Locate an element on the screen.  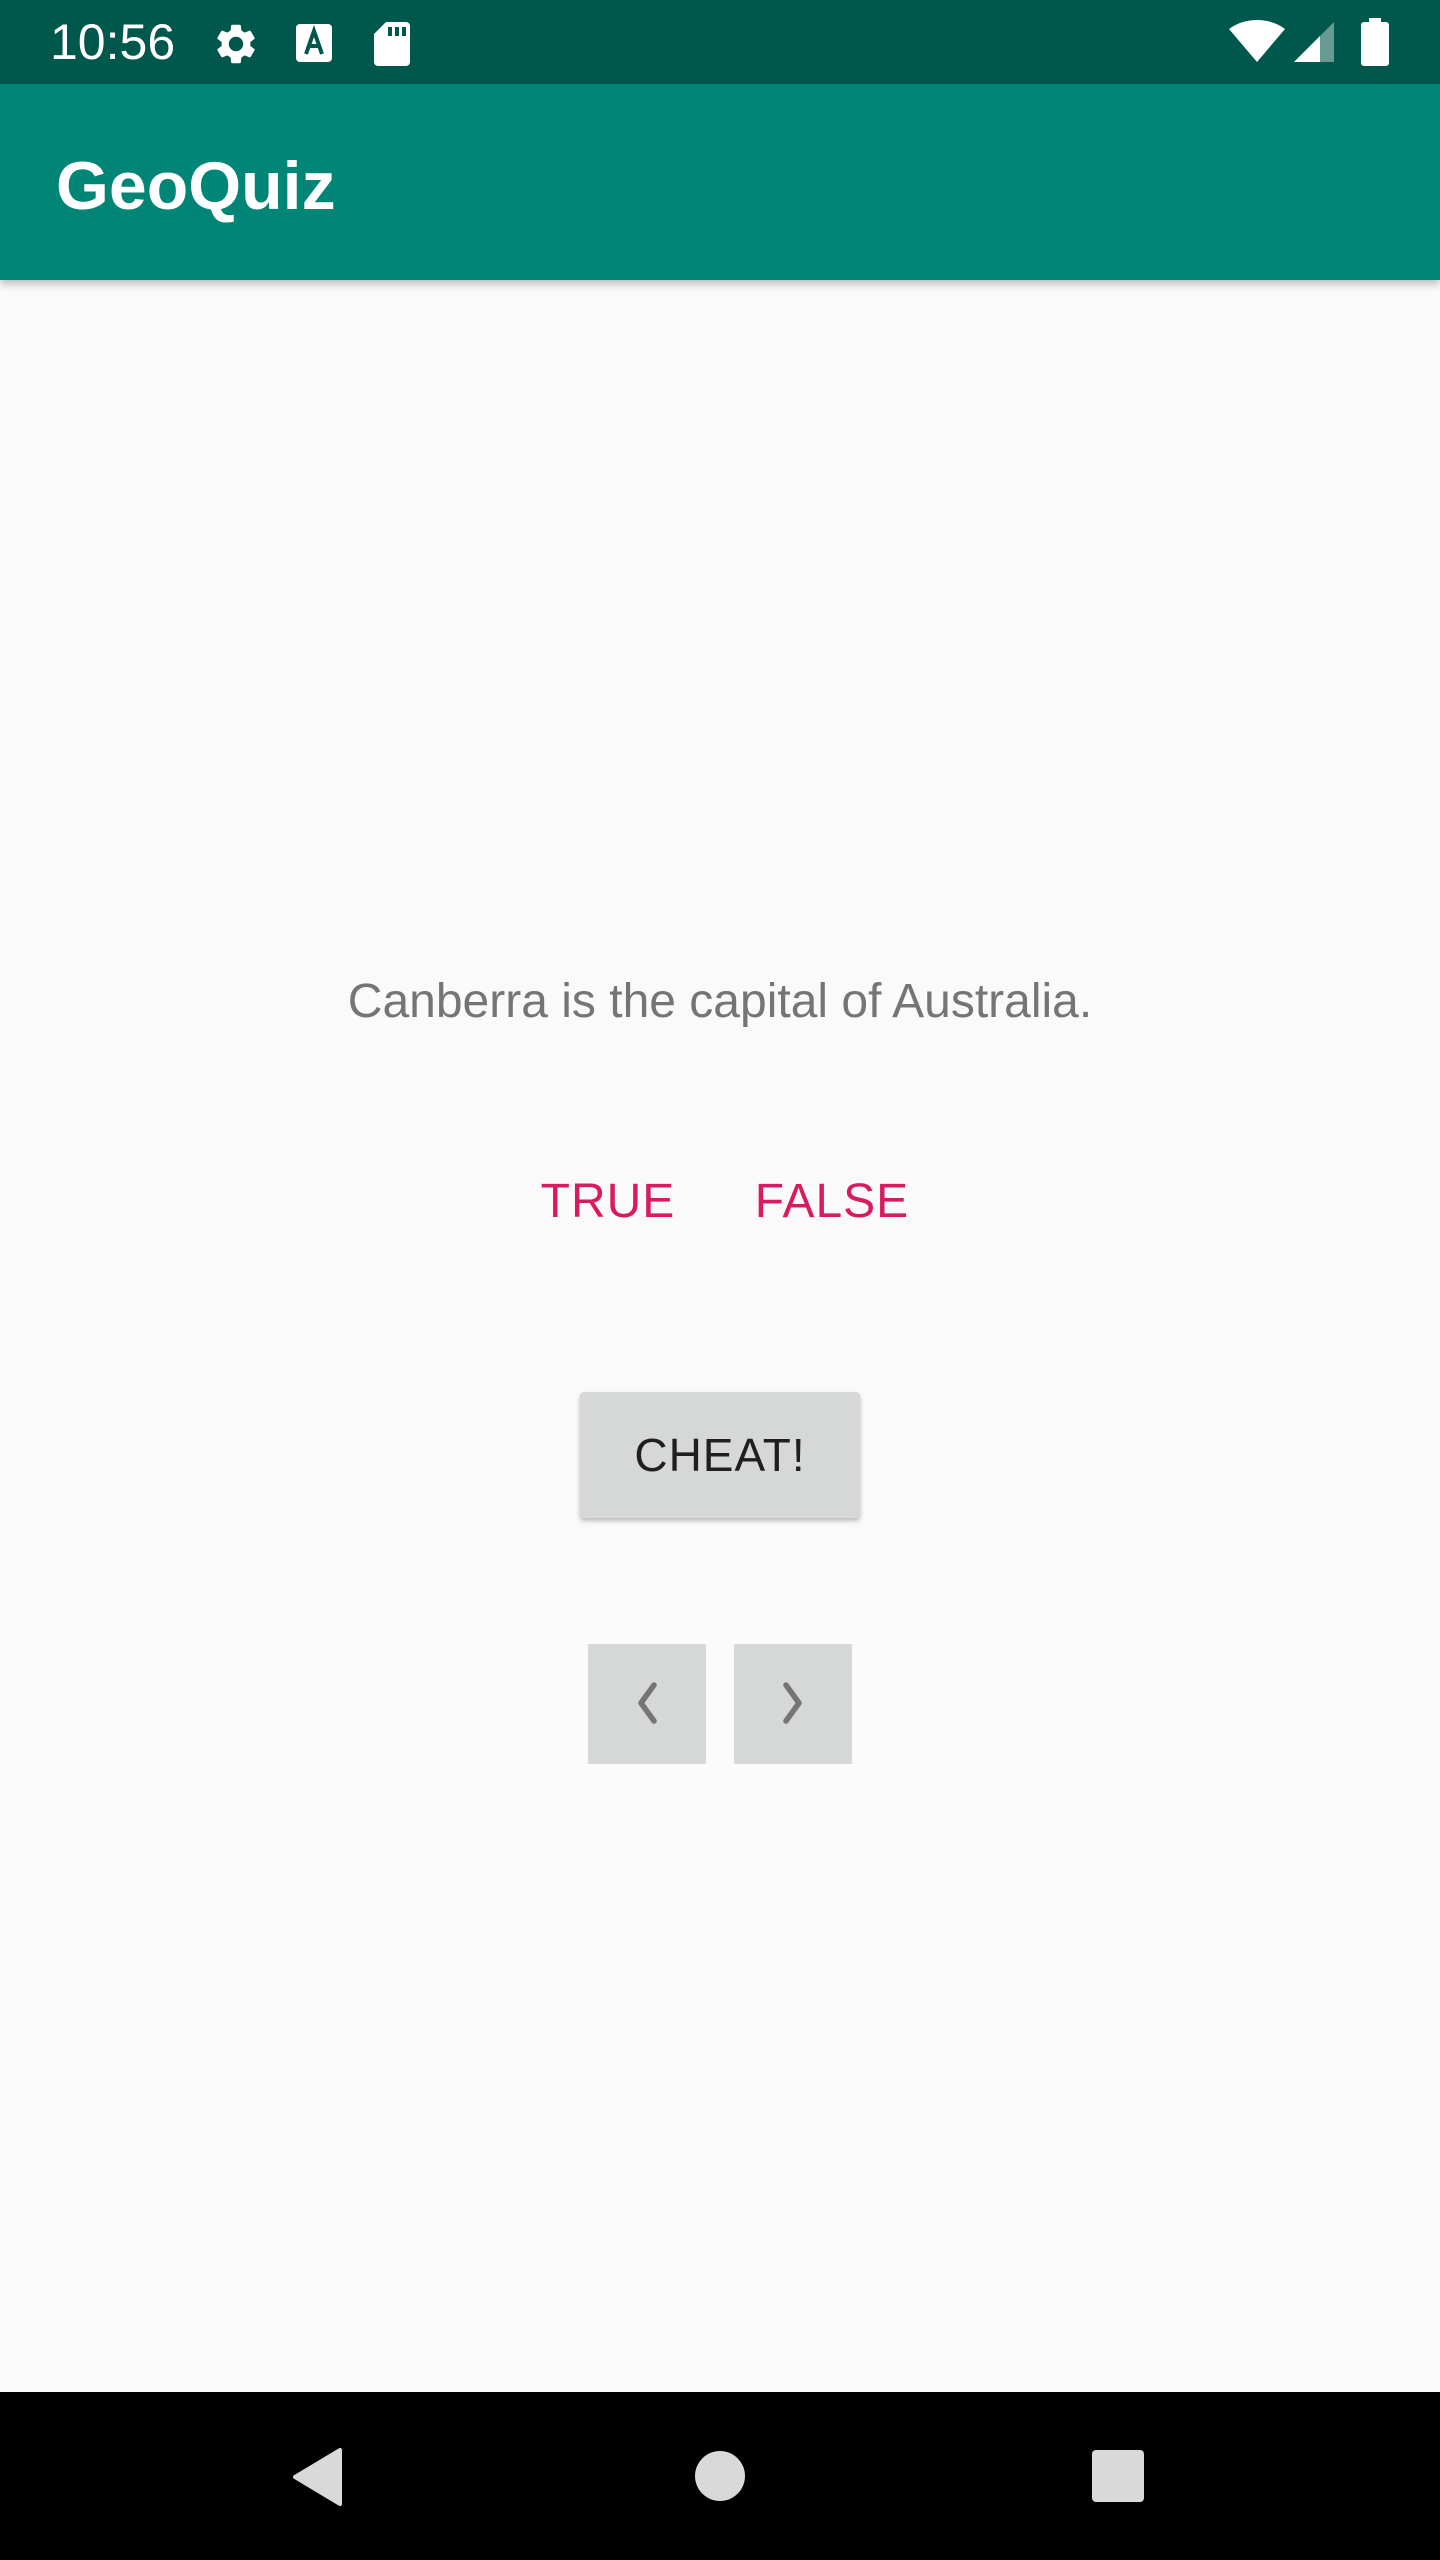
chevron-right-icon is located at coordinates (793, 1704).